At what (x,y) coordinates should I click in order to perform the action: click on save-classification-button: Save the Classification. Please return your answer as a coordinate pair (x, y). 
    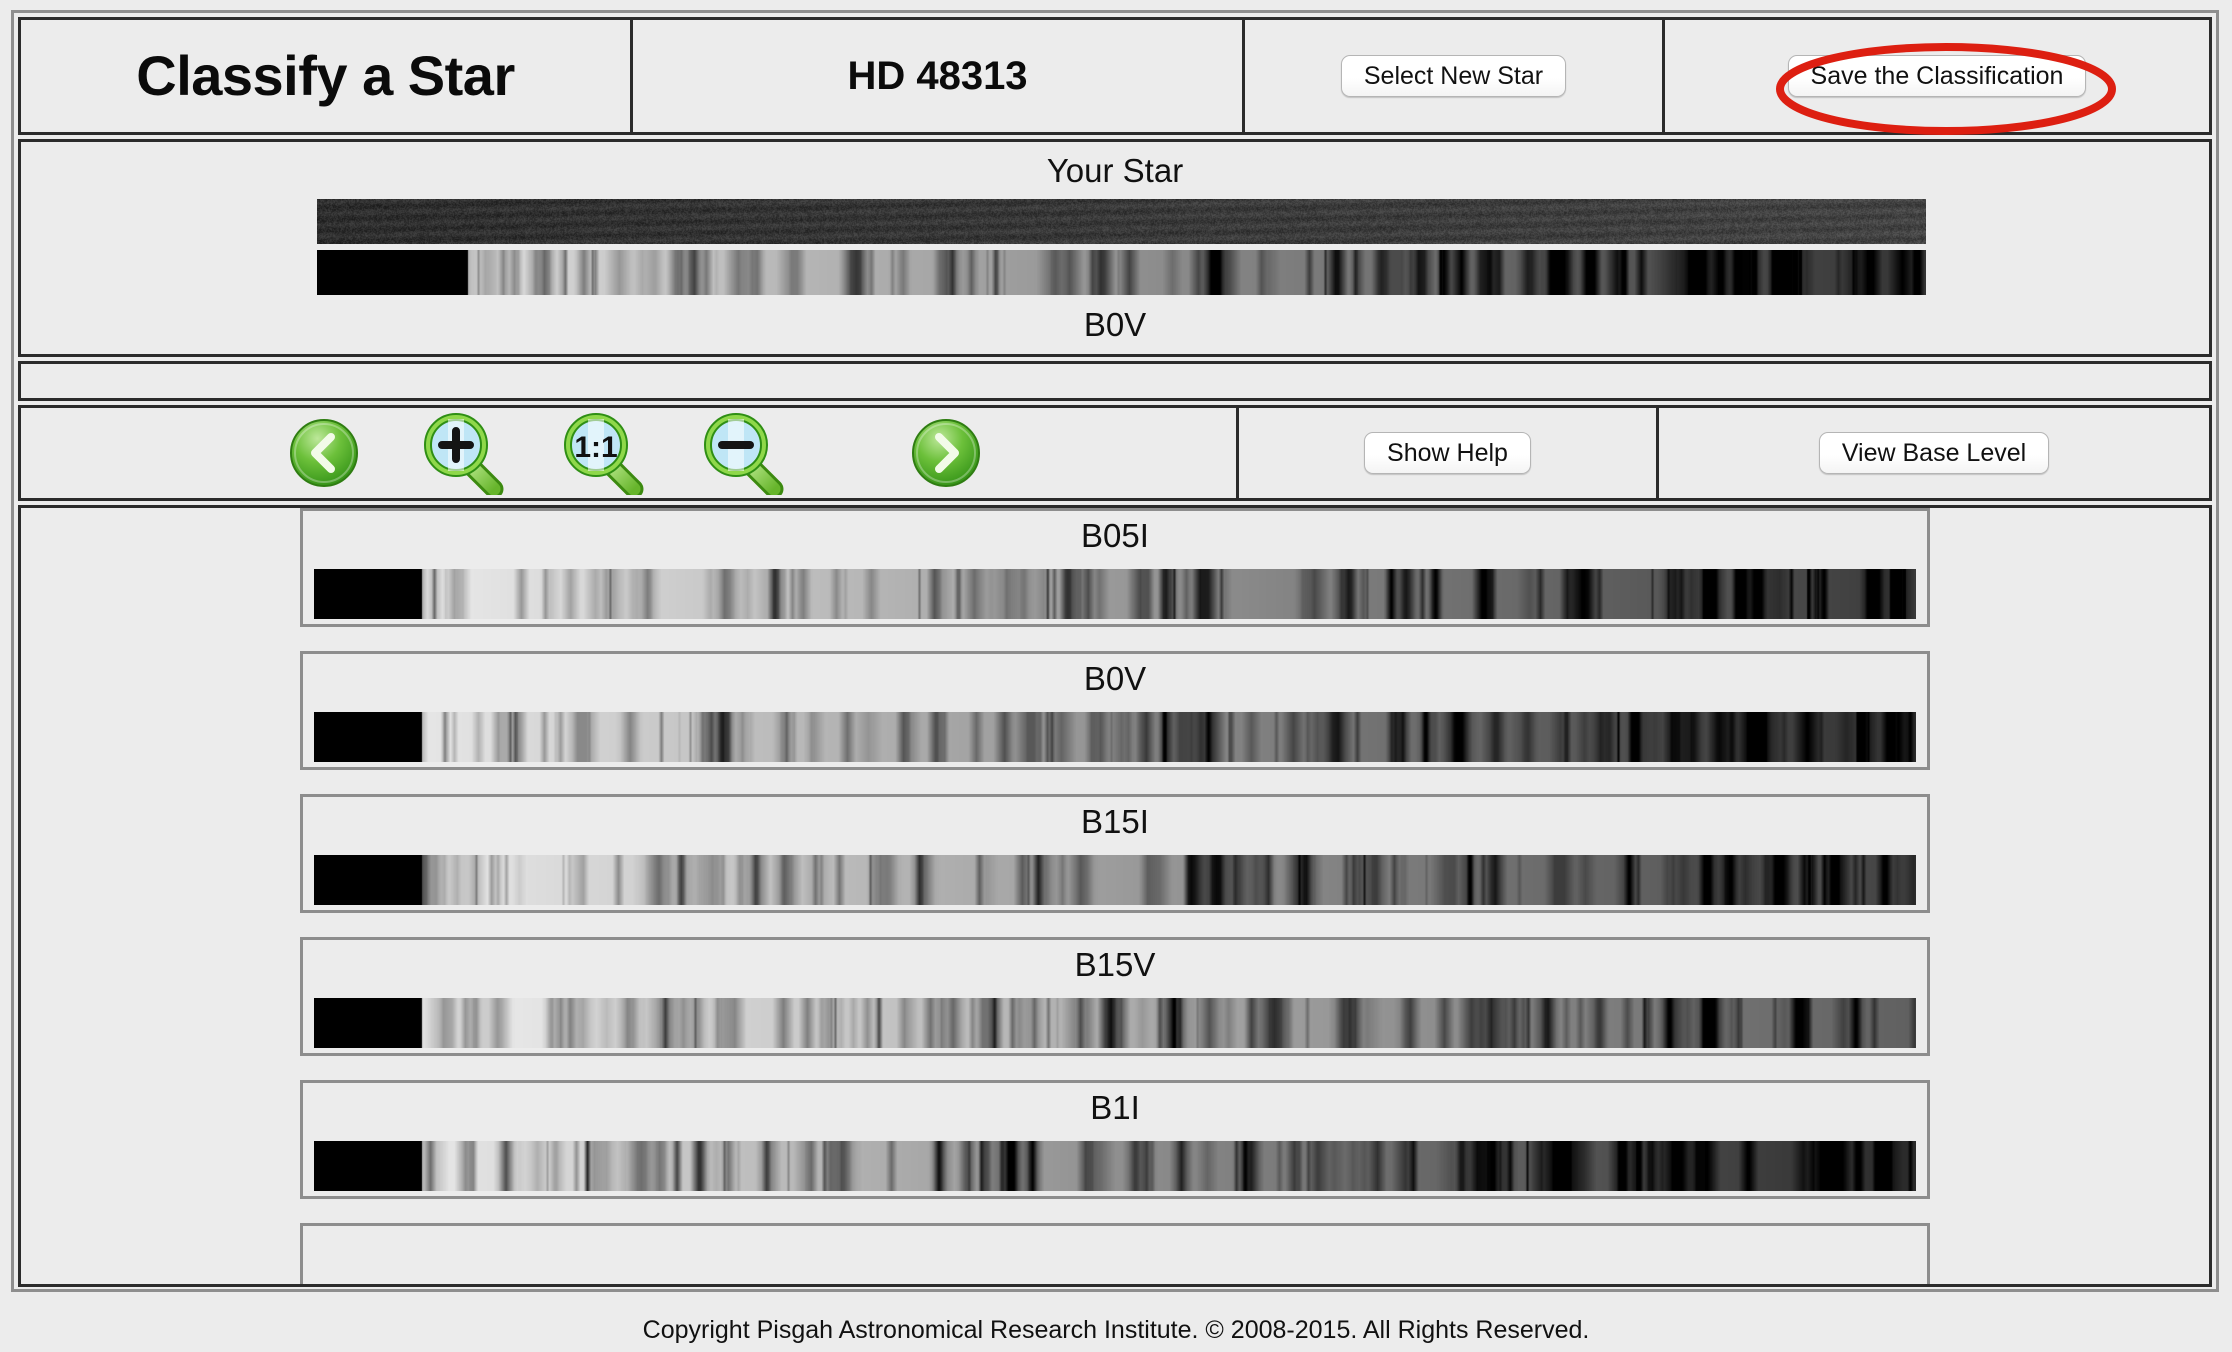
    Looking at the image, I should click on (1937, 76).